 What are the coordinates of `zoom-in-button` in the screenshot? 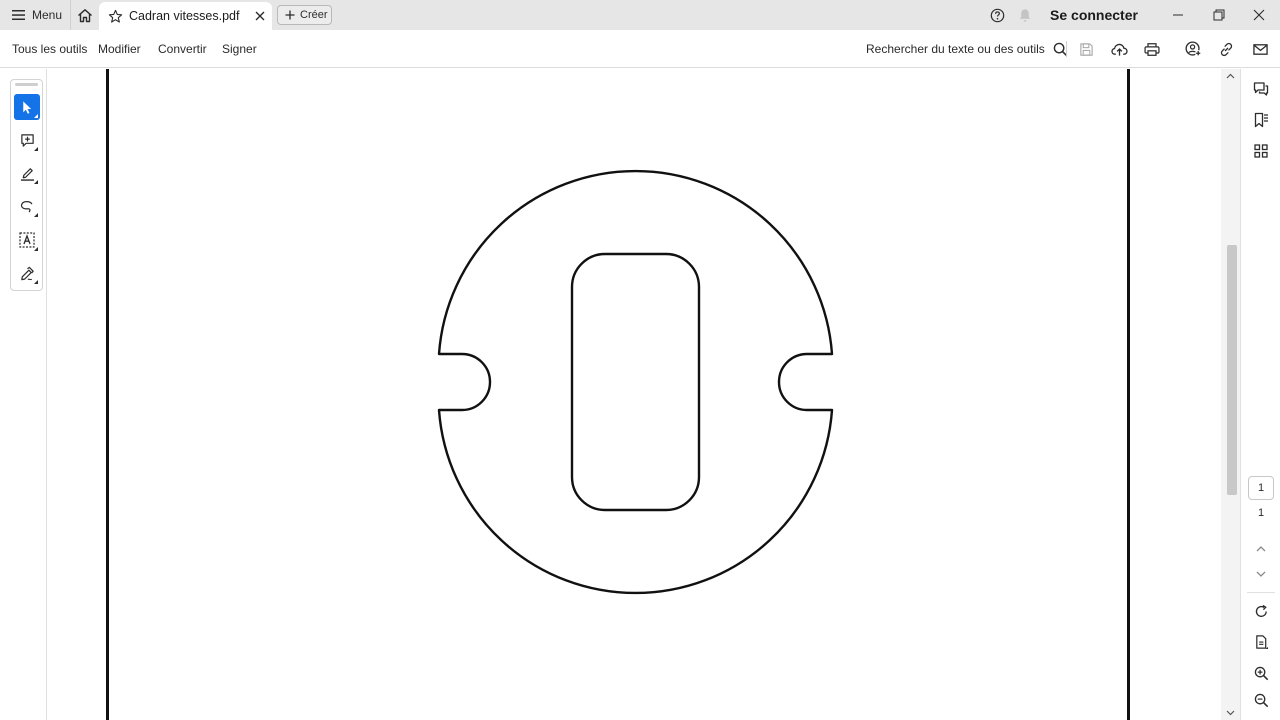 It's located at (1261, 673).